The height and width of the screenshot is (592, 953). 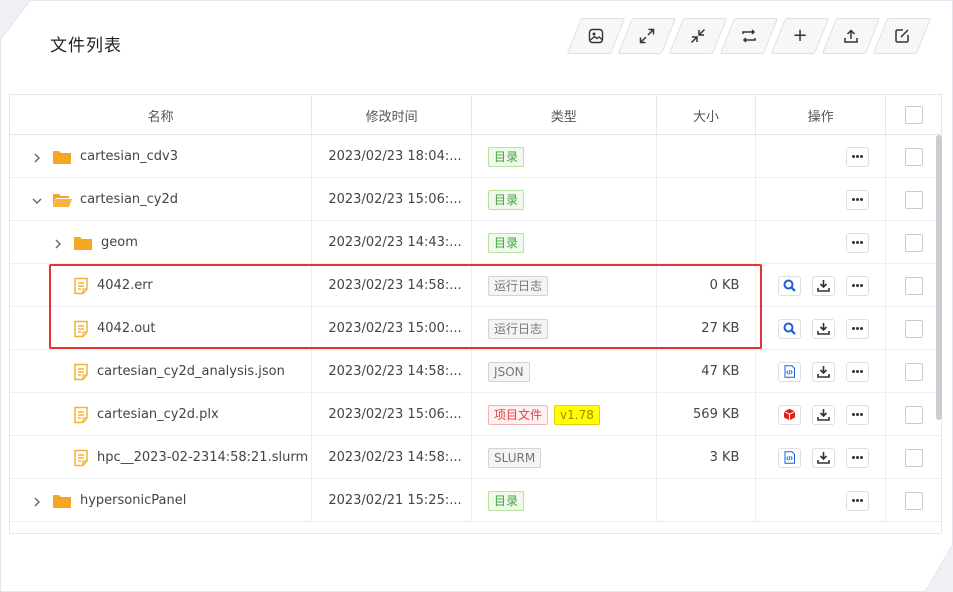 What do you see at coordinates (125, 285) in the screenshot?
I see `file-name: 4042.err` at bounding box center [125, 285].